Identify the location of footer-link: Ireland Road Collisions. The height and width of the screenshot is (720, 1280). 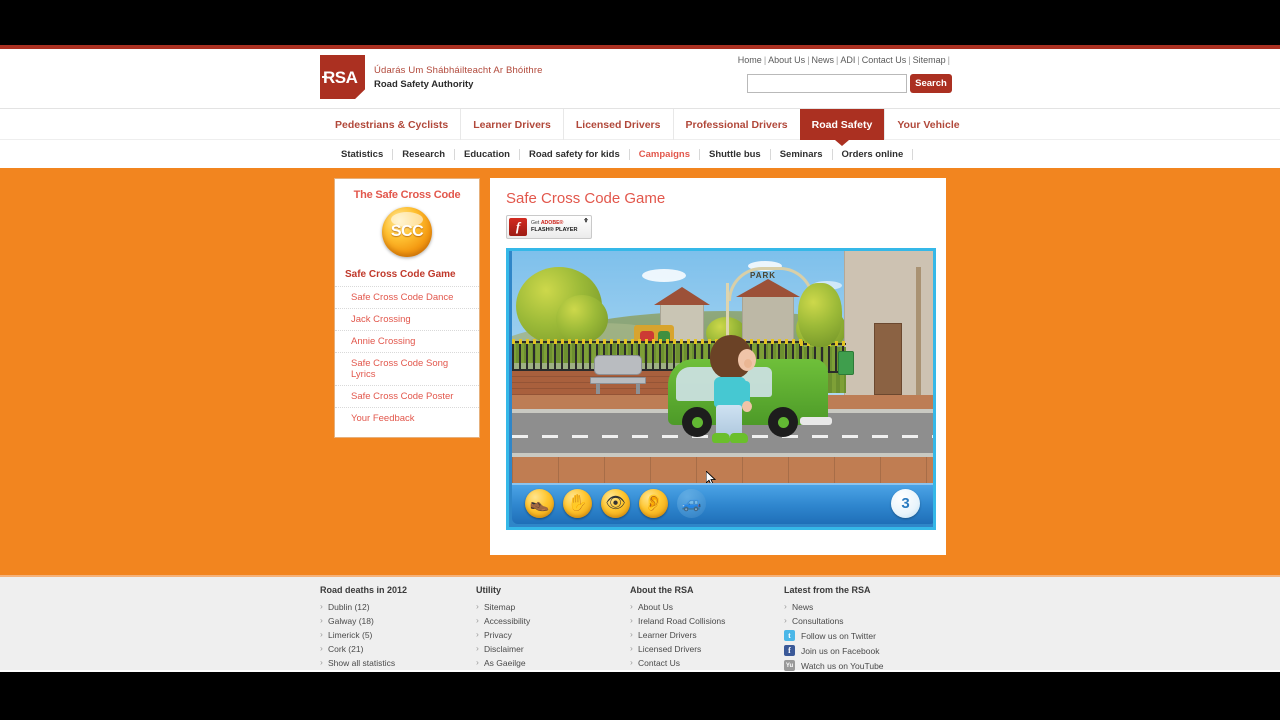
(706, 621).